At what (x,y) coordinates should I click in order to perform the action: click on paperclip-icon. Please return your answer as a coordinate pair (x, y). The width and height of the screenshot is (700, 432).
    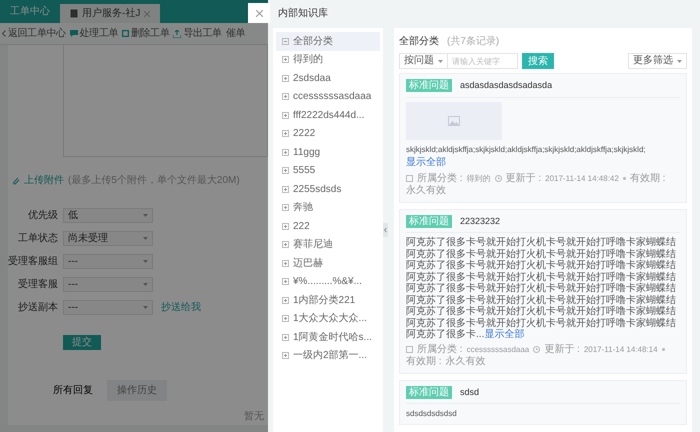
    Looking at the image, I should click on (16, 180).